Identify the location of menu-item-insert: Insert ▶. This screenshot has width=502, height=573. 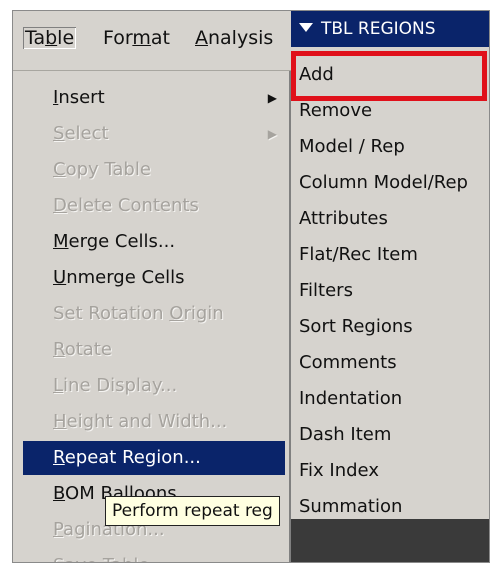
(154, 98).